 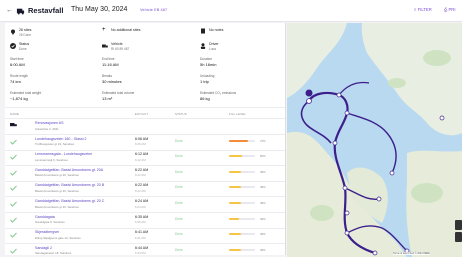 I want to click on metric-label: Duration, so click(x=206, y=59).